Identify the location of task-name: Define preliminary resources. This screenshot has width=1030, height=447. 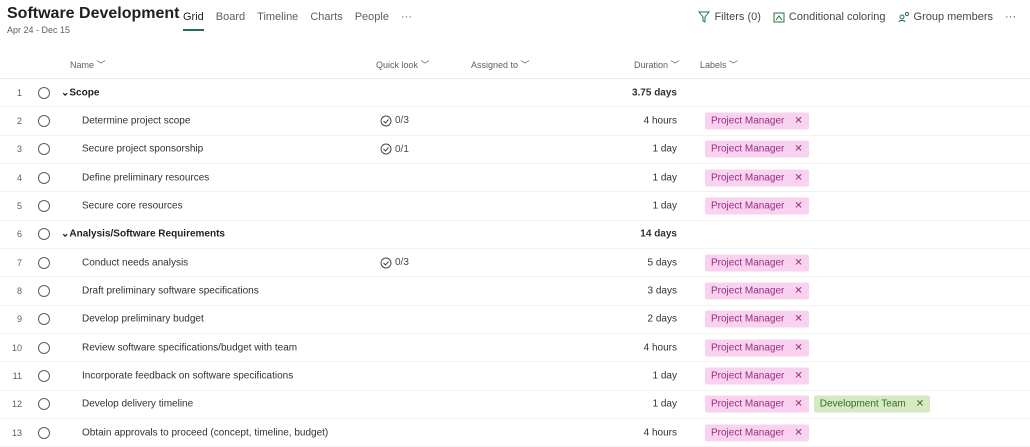
(145, 177).